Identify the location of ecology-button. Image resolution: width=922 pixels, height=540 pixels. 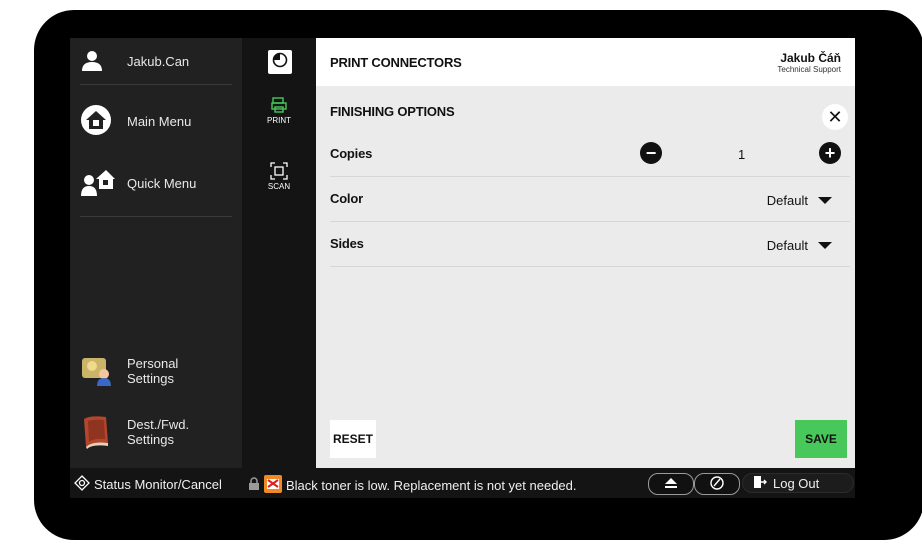
(717, 484).